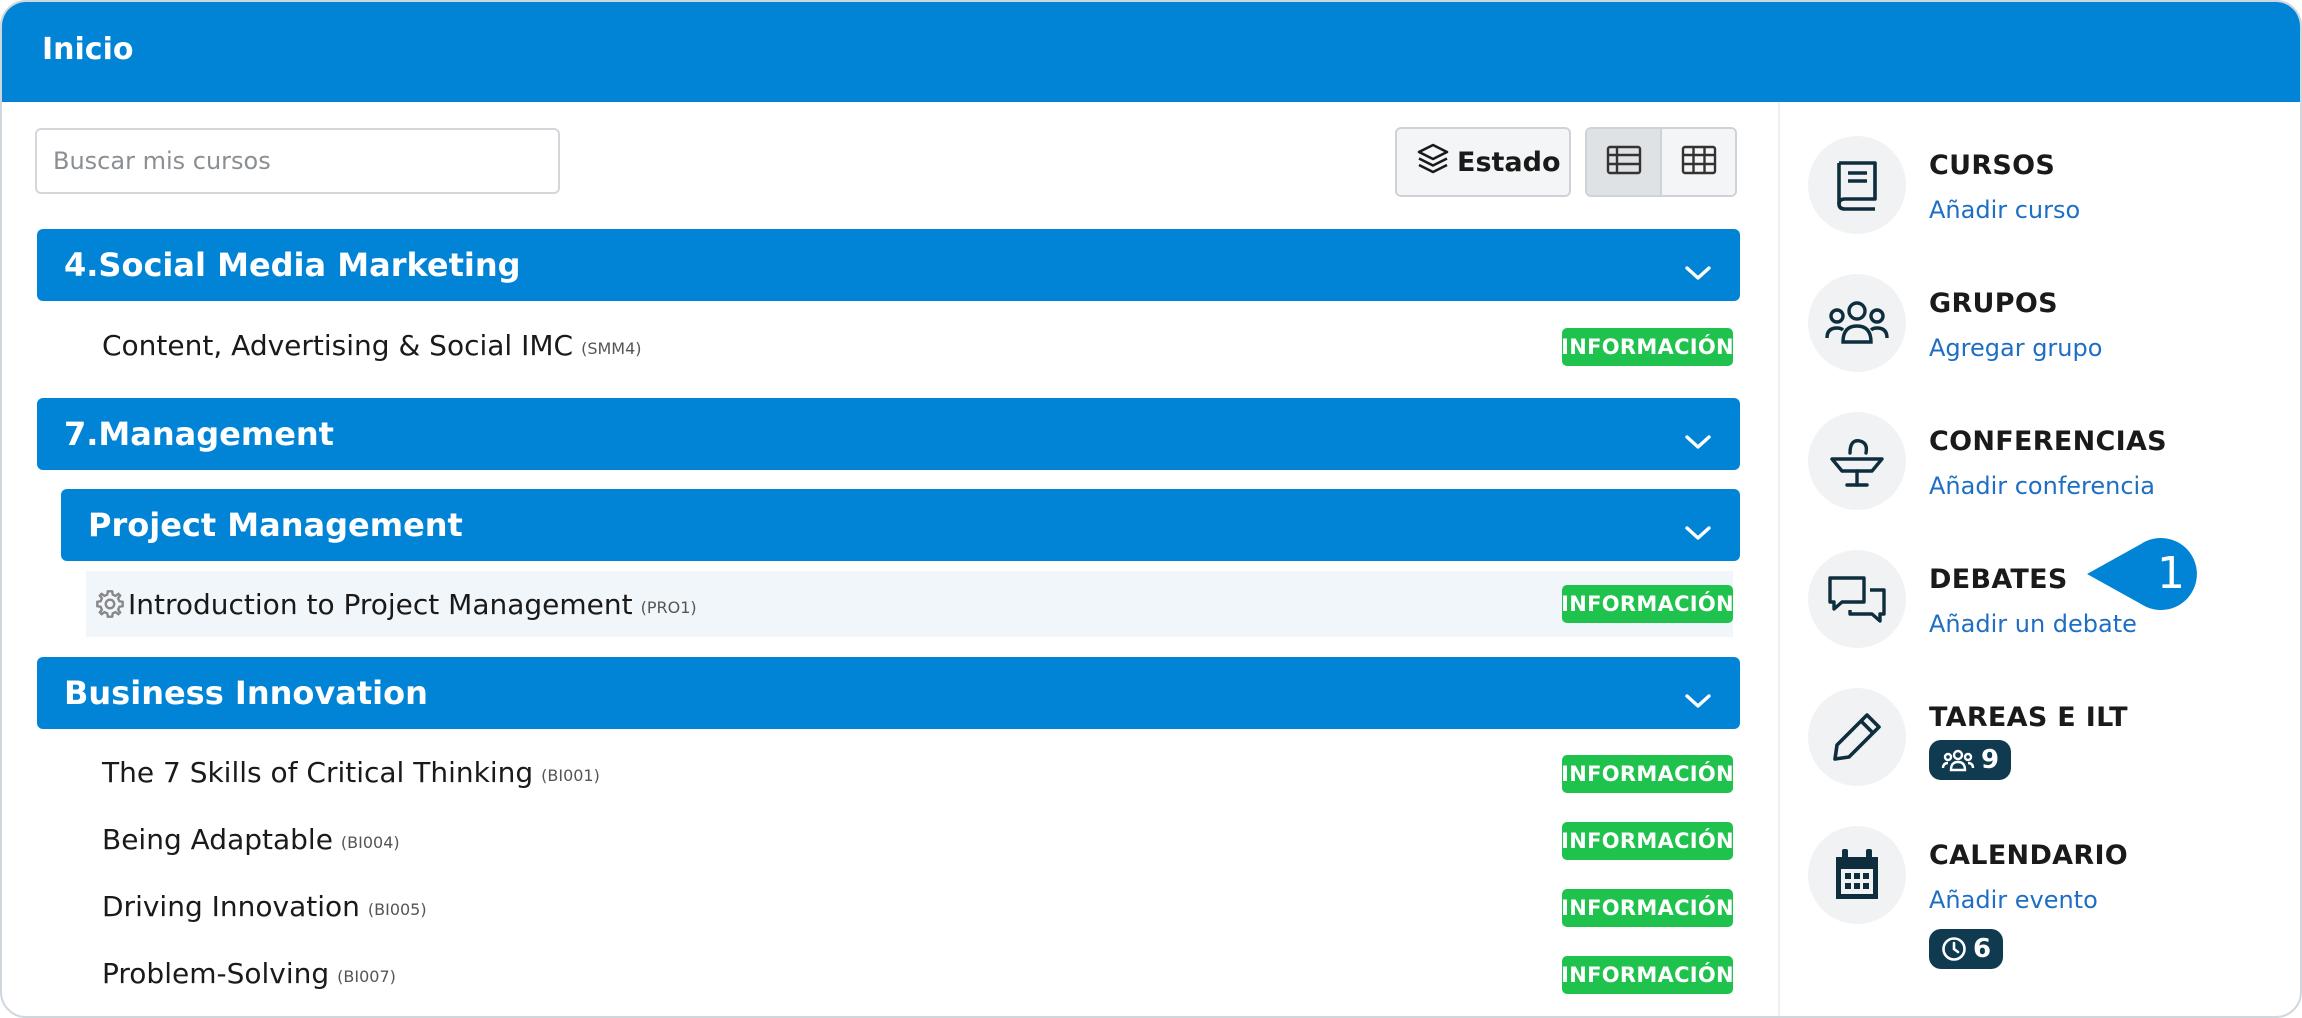  What do you see at coordinates (1998, 579) in the screenshot?
I see `debates-label: DEBATES` at bounding box center [1998, 579].